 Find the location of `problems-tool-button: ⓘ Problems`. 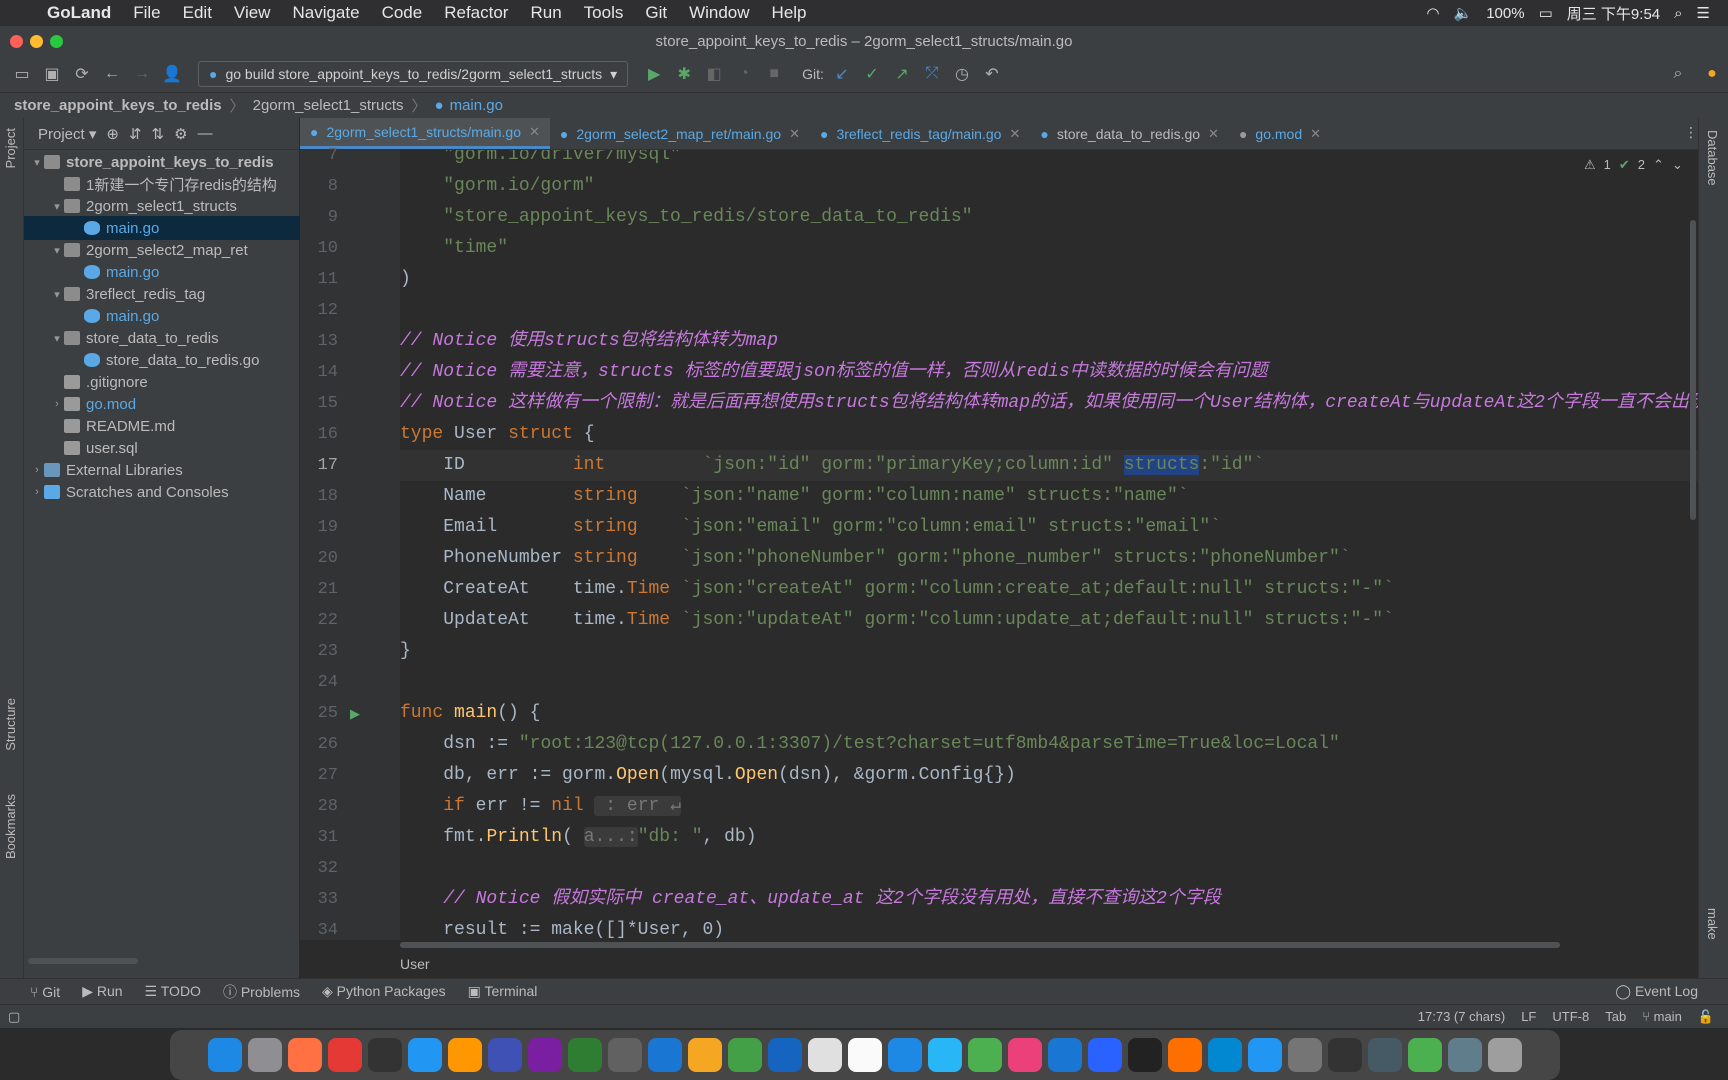

problems-tool-button: ⓘ Problems is located at coordinates (261, 992).